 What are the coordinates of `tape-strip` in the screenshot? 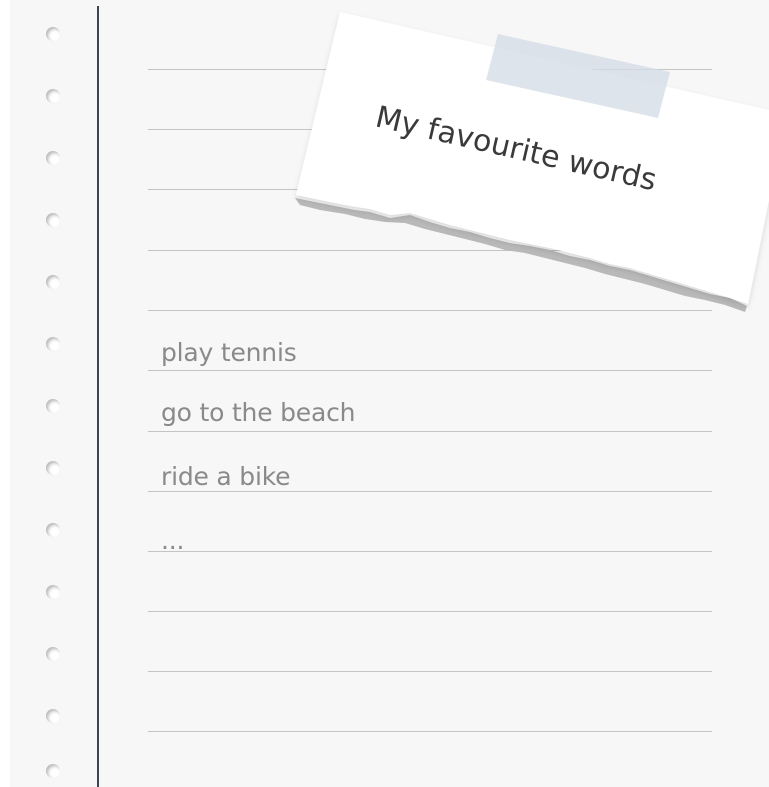 It's located at (578, 76).